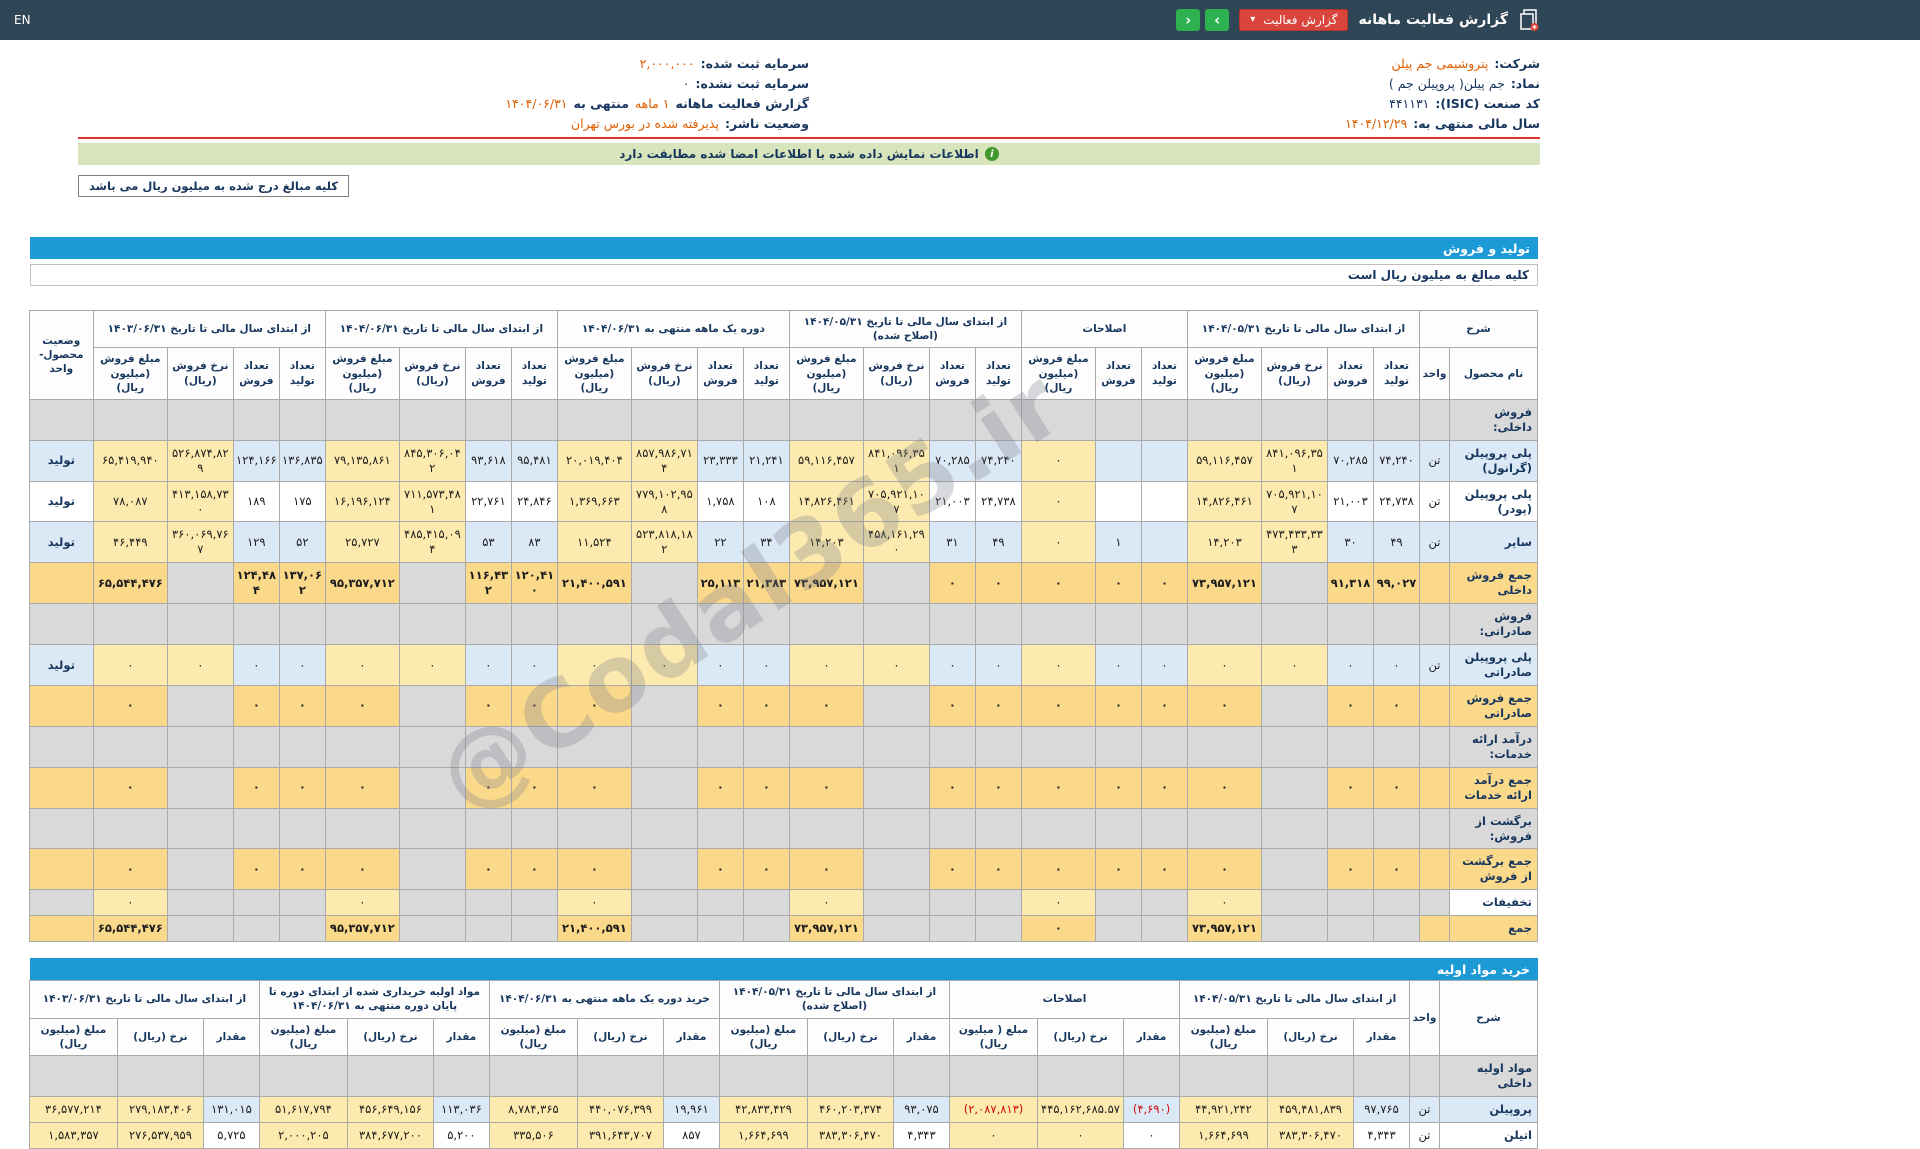 The width and height of the screenshot is (1920, 1149). What do you see at coordinates (1493, 828) in the screenshot?
I see `row-group-label: برگشت از فروش:` at bounding box center [1493, 828].